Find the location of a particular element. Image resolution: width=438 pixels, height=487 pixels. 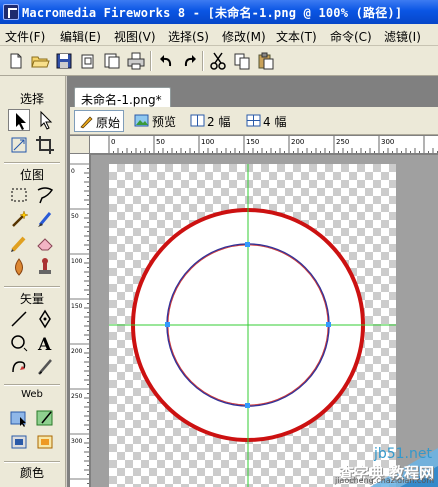

menu-select: 选择(S) is located at coordinates (188, 36).